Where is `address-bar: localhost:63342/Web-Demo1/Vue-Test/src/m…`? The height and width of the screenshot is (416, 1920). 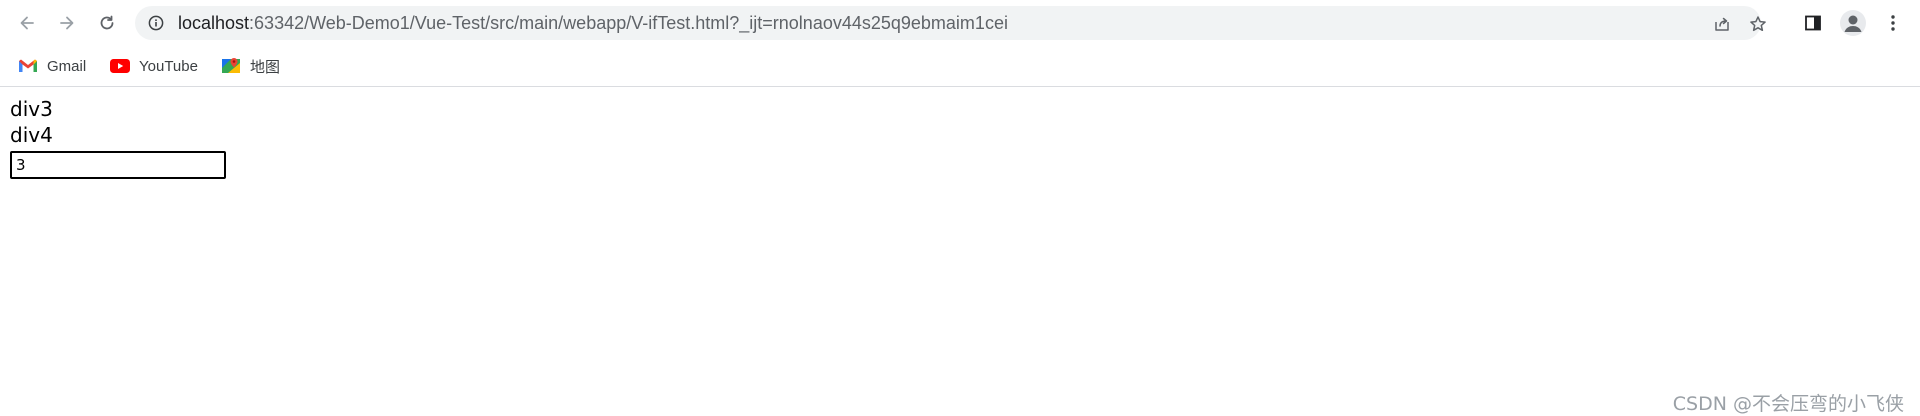
address-bar: localhost:63342/Web-Demo1/Vue-Test/src/m… is located at coordinates (950, 23).